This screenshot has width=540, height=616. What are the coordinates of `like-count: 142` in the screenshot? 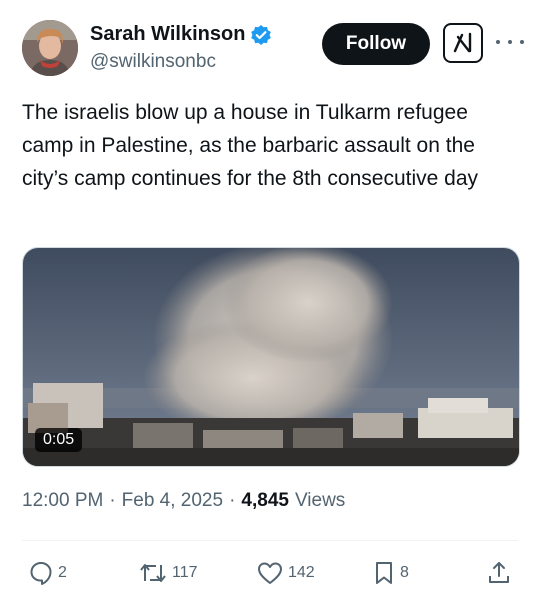 It's located at (301, 572).